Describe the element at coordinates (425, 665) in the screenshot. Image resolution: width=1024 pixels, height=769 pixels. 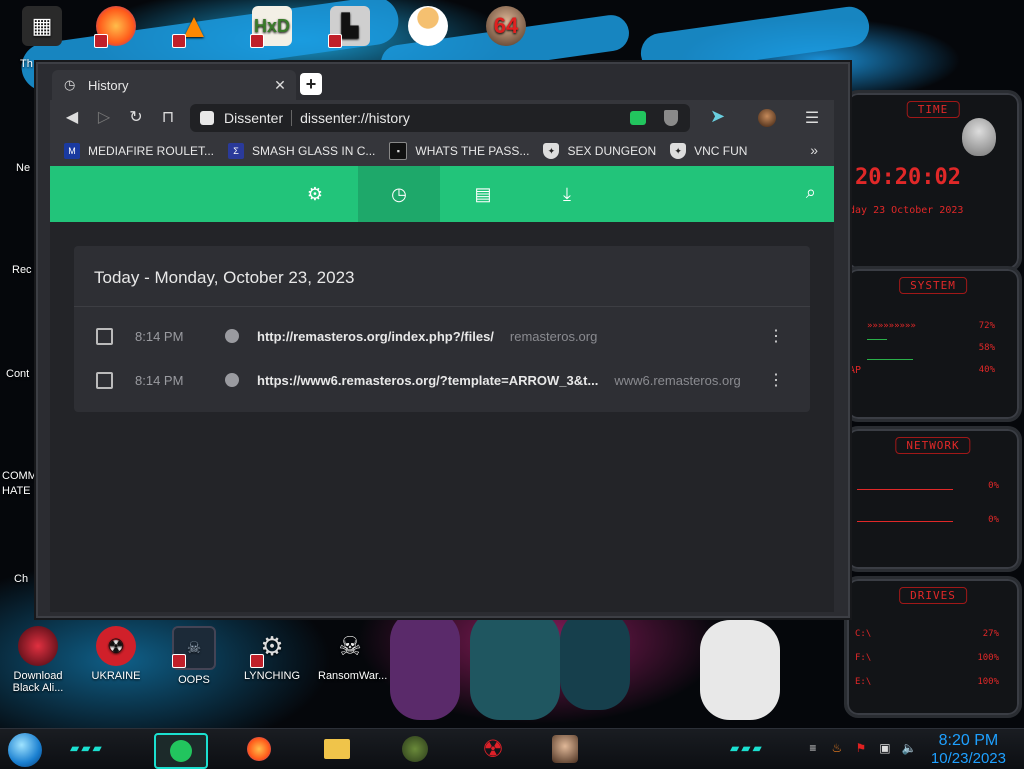
I see `wallpaper-figure` at that location.